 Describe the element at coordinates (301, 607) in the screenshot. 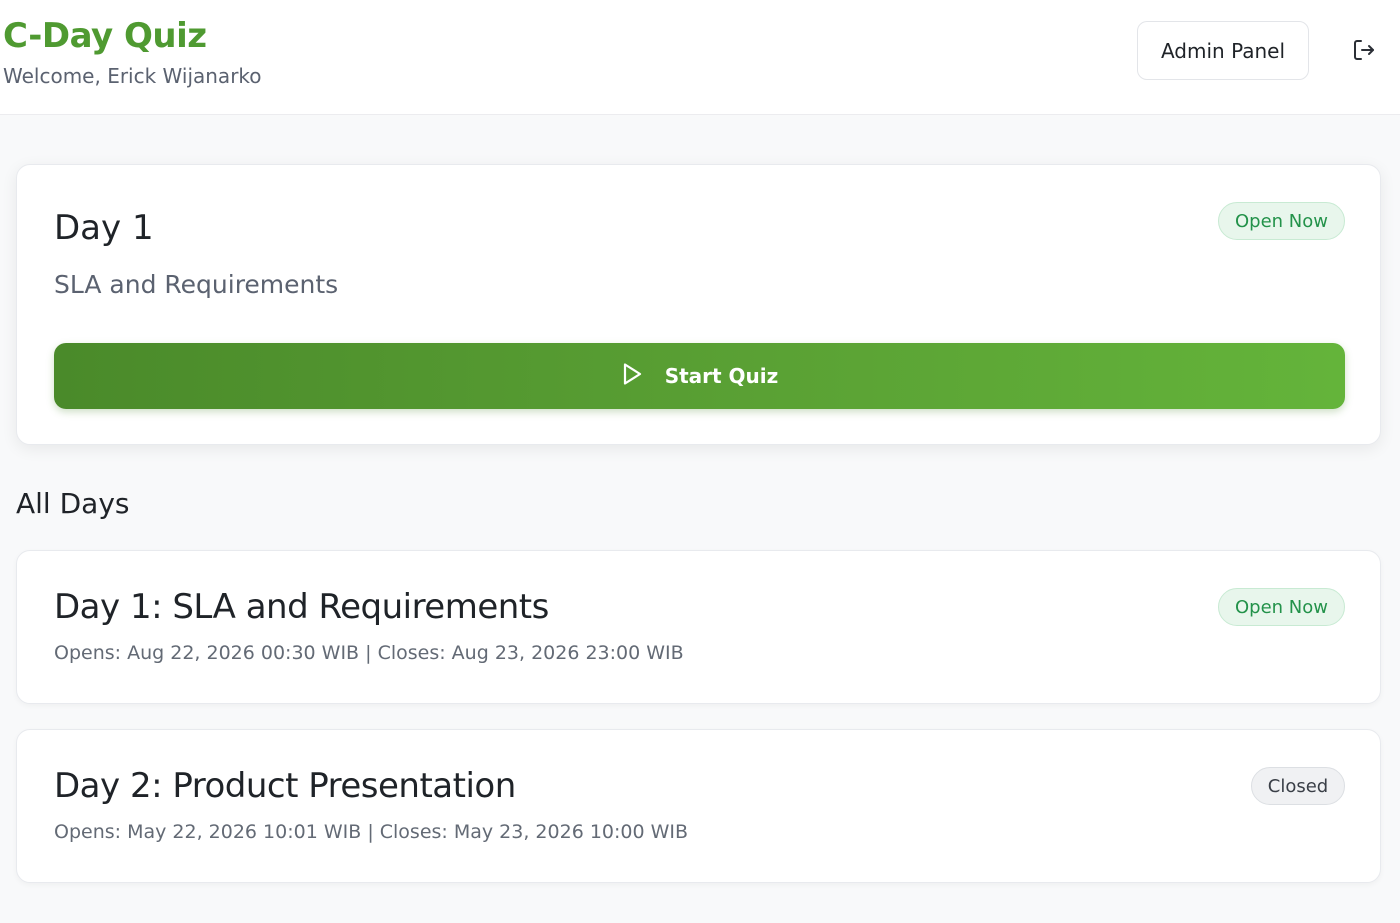

I see `day-title: Day 1: SLA and Requirements` at that location.